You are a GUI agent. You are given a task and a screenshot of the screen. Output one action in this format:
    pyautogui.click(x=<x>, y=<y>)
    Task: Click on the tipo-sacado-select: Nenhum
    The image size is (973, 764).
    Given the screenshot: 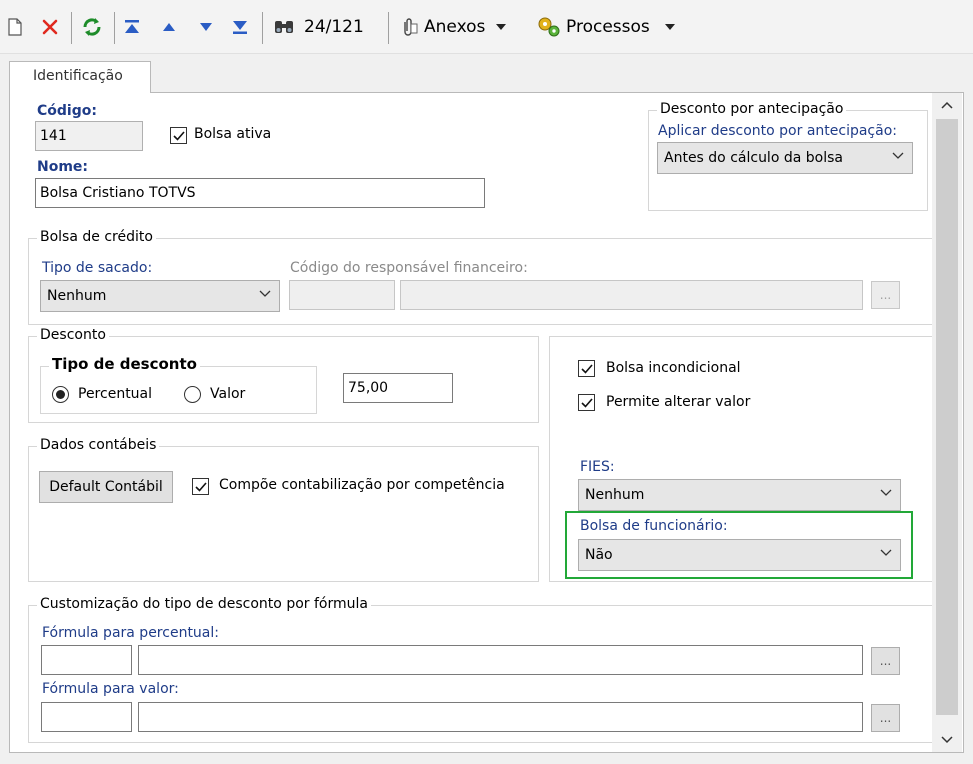 What is the action you would take?
    pyautogui.click(x=160, y=296)
    